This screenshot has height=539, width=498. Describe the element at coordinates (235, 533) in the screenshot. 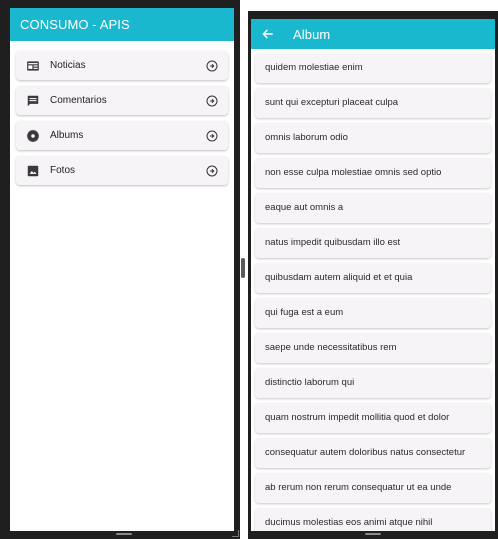

I see `resize-corner-icon` at that location.